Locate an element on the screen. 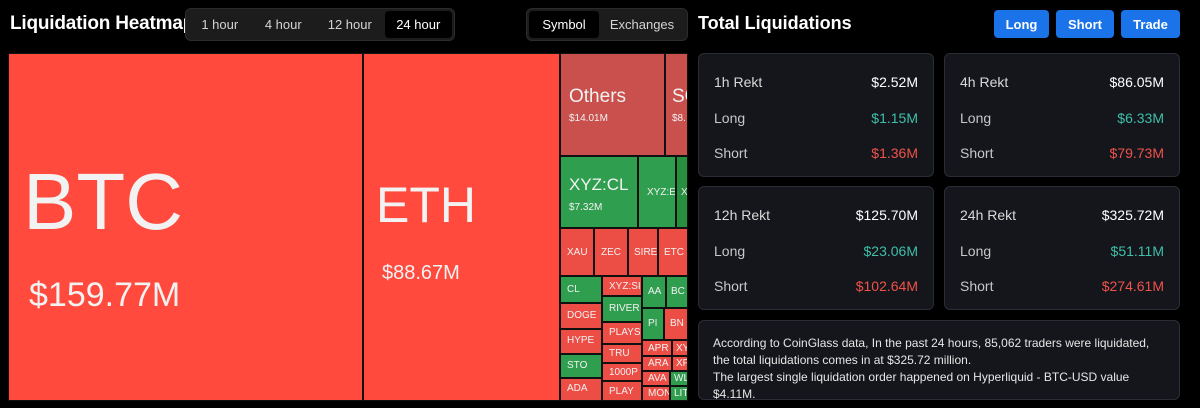 The width and height of the screenshot is (1200, 408). tile-pi: PI is located at coordinates (653, 324).